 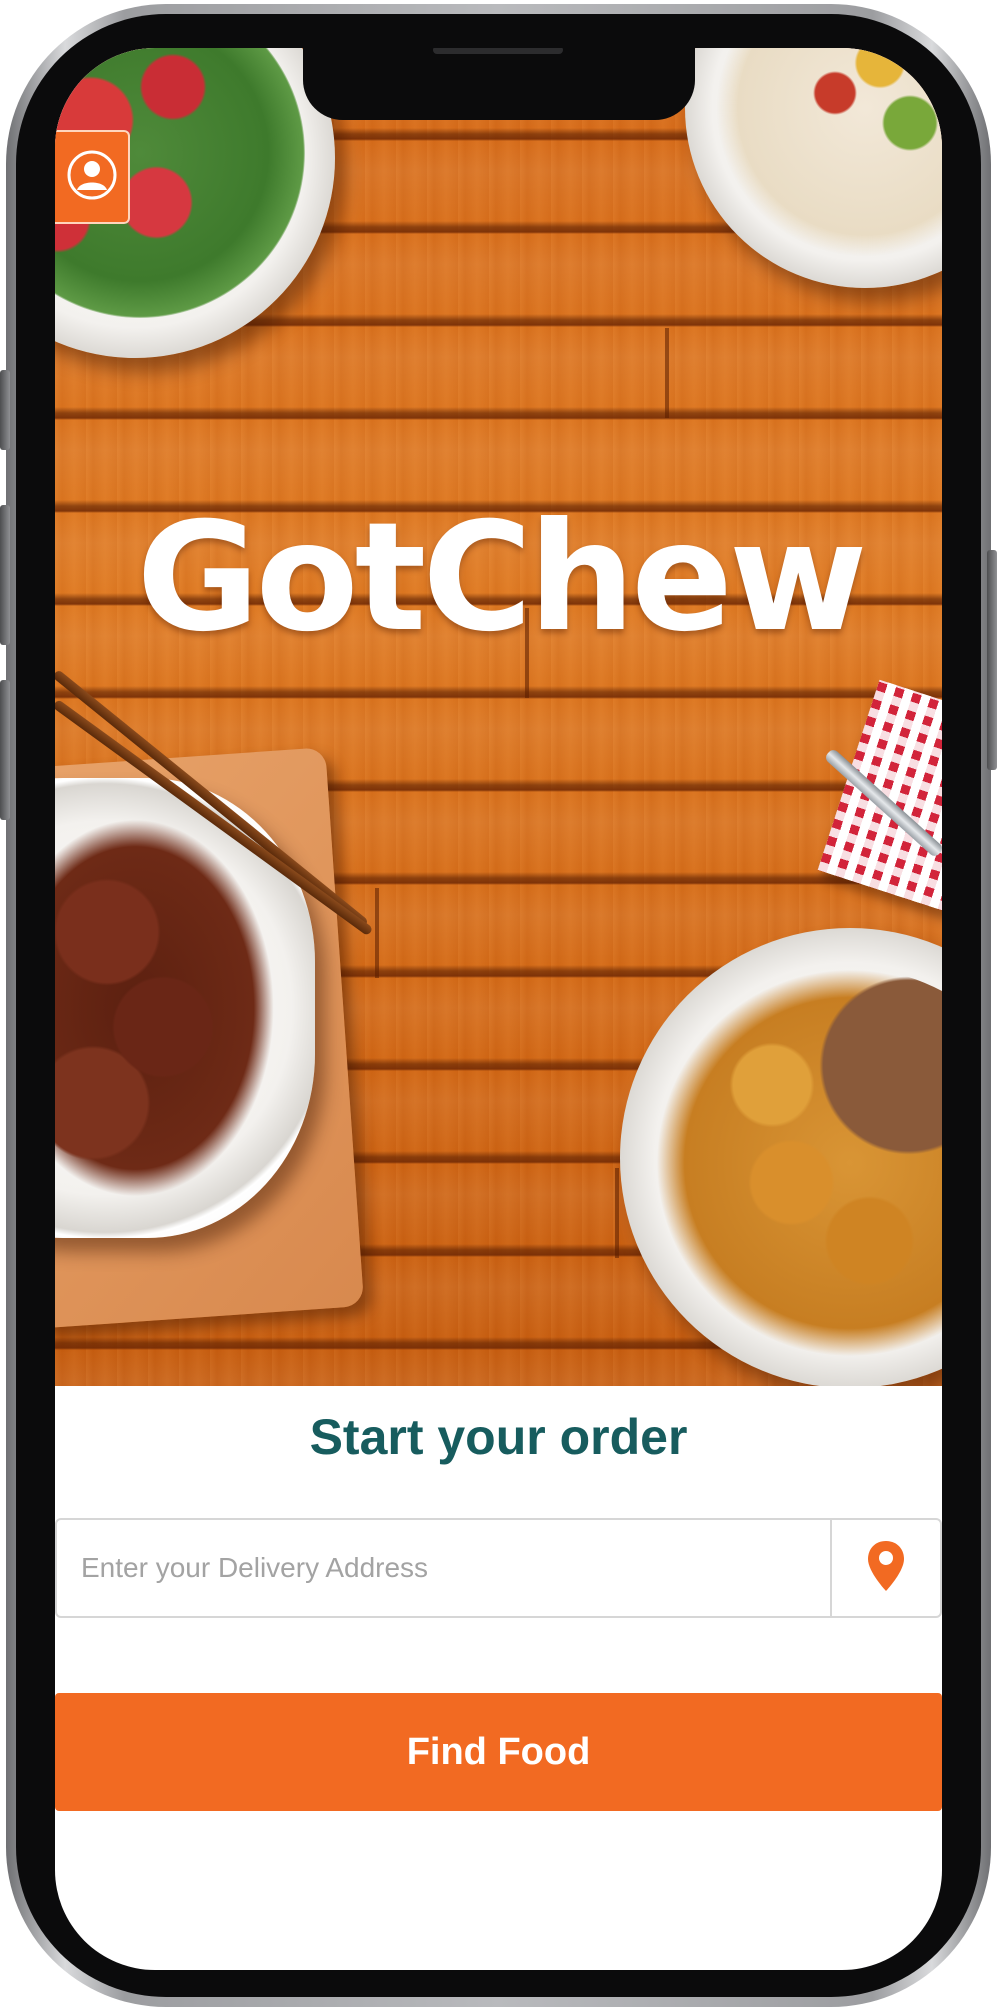 I want to click on power-button, so click(x=992, y=660).